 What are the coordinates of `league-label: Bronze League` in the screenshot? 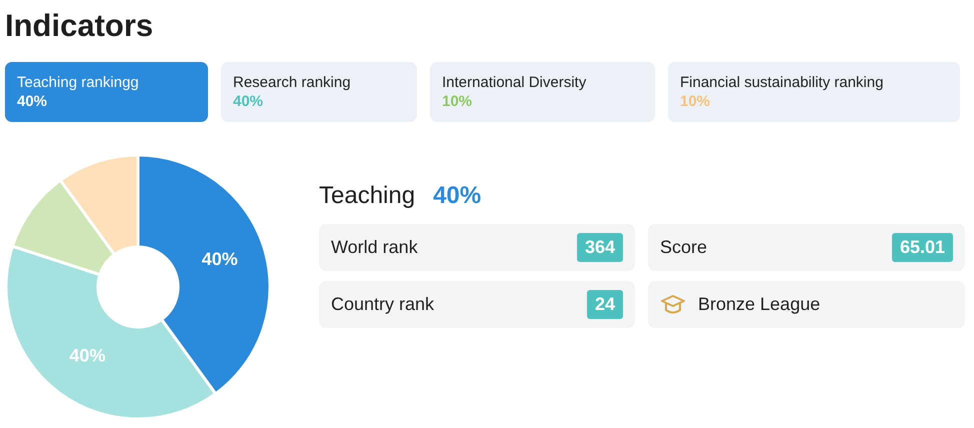 It's located at (759, 304).